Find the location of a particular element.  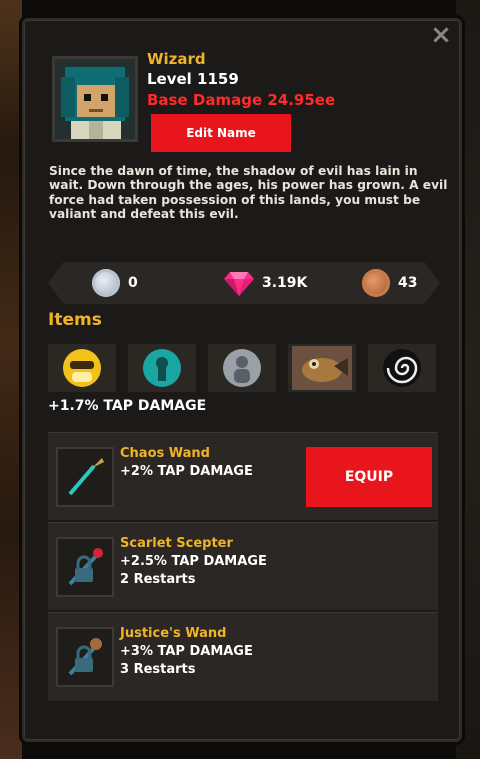

weapon-row-justices-wand: Justice's Wand +3% TAP DAMAGE 3 Restarts is located at coordinates (243, 656).